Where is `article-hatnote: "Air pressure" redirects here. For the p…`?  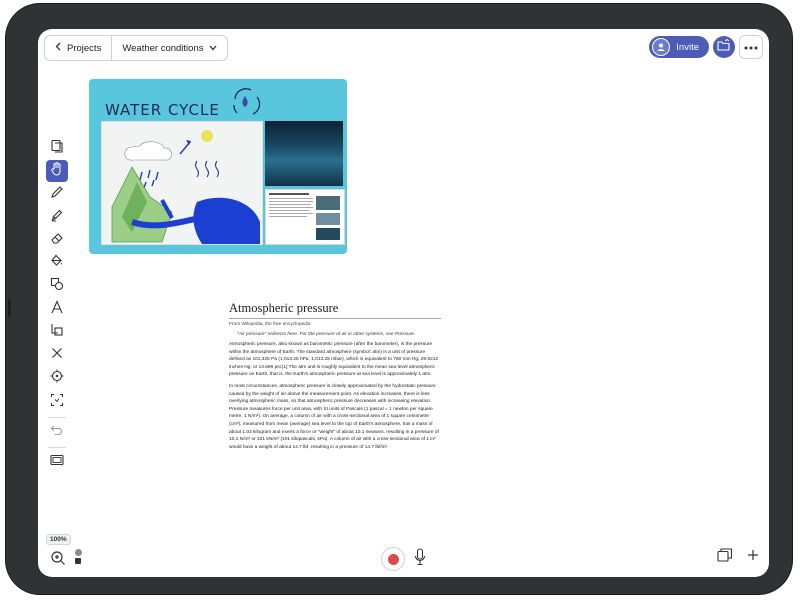 article-hatnote: "Air pressure" redirects here. For the p… is located at coordinates (326, 334).